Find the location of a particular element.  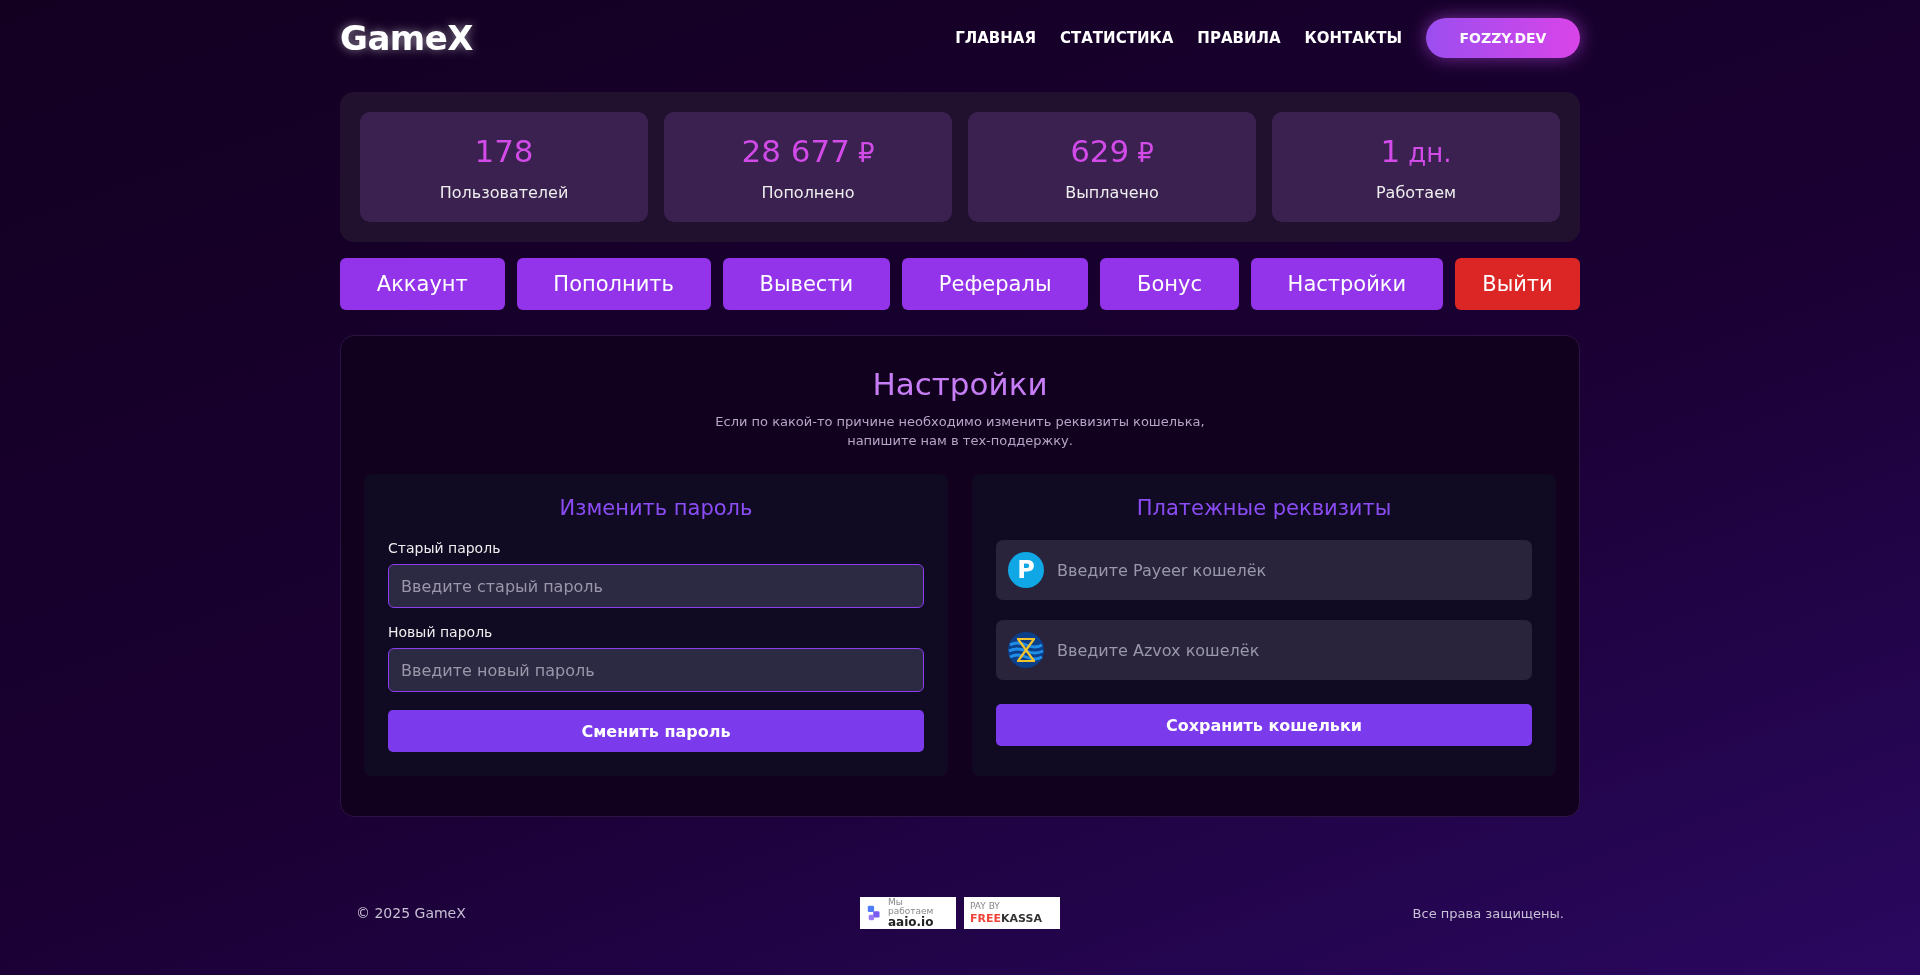

save-wallets-button: Сохранить кошельки is located at coordinates (1264, 725).